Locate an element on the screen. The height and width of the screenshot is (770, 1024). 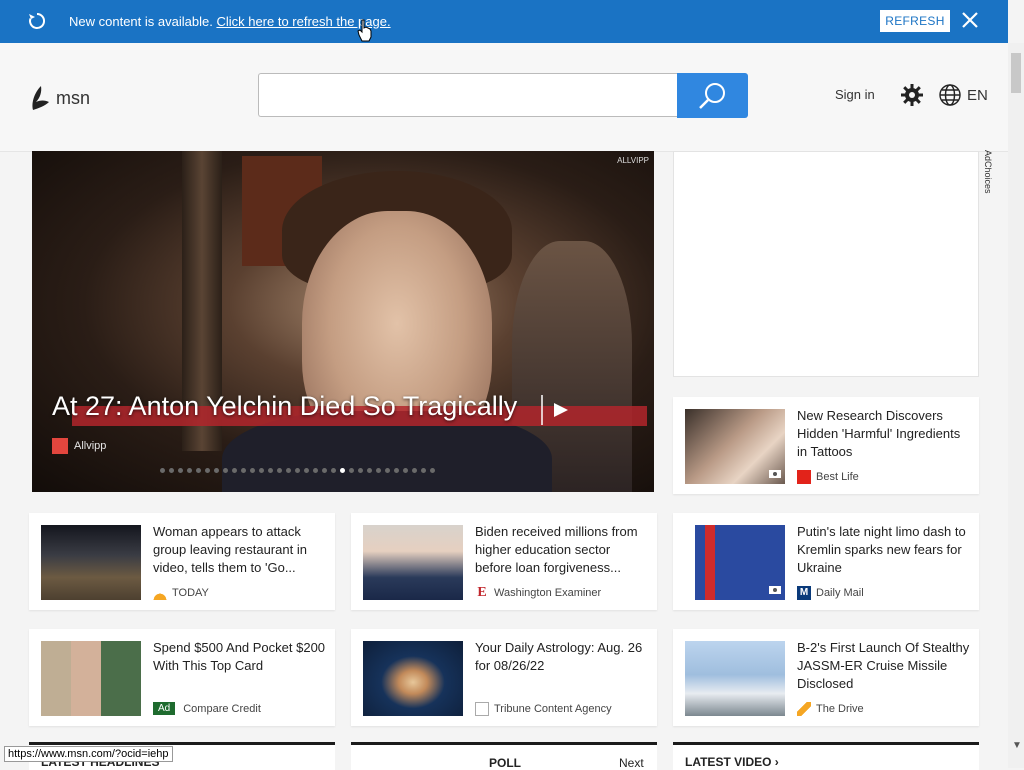
source-name: Best Life is located at coordinates (837, 477).